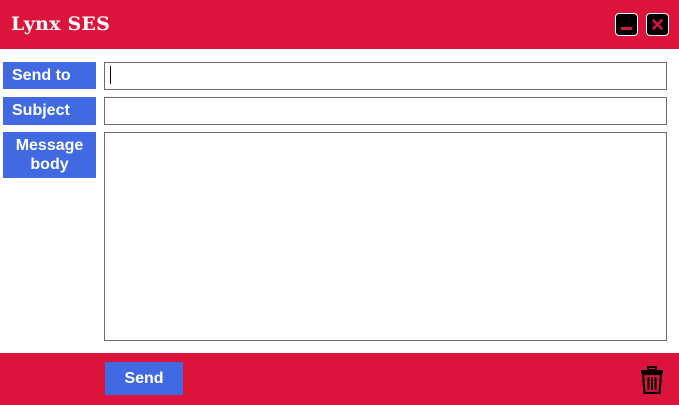 This screenshot has height=405, width=679. Describe the element at coordinates (49, 155) in the screenshot. I see `message-body-label: Message body` at that location.